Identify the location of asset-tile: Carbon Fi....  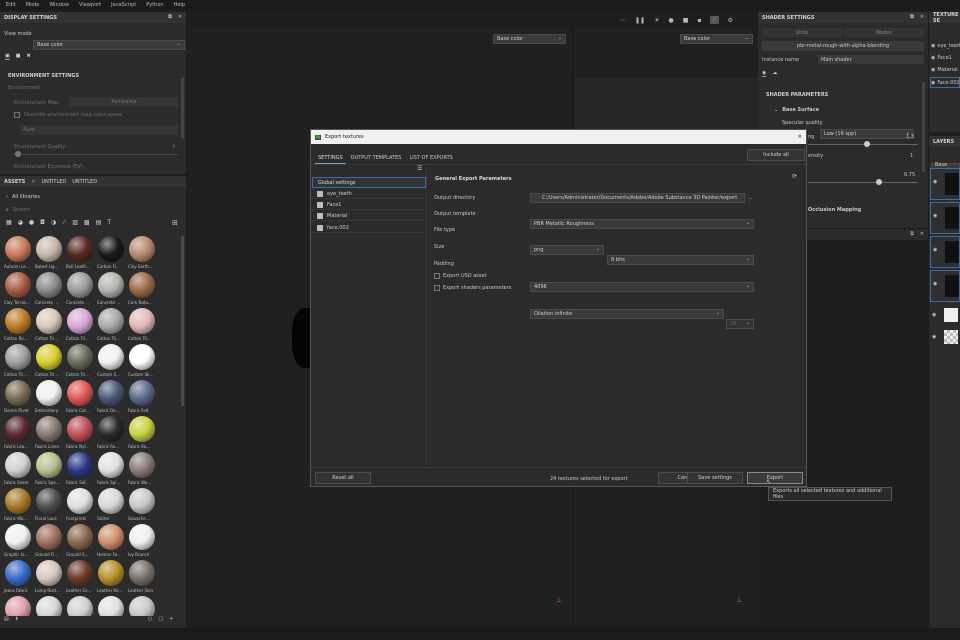
(111, 255).